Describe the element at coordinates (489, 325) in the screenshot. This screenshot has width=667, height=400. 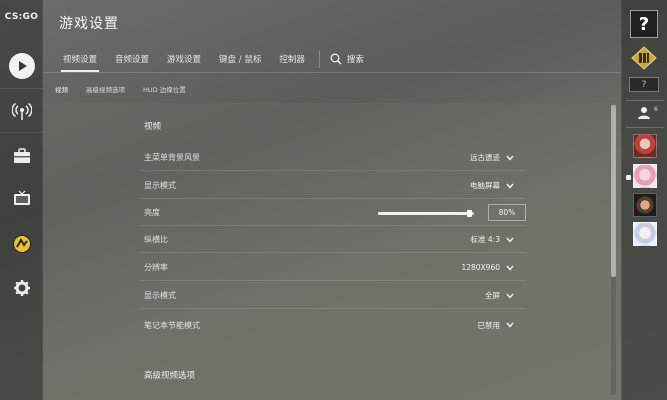
I see `setting-value: 已禁用` at that location.